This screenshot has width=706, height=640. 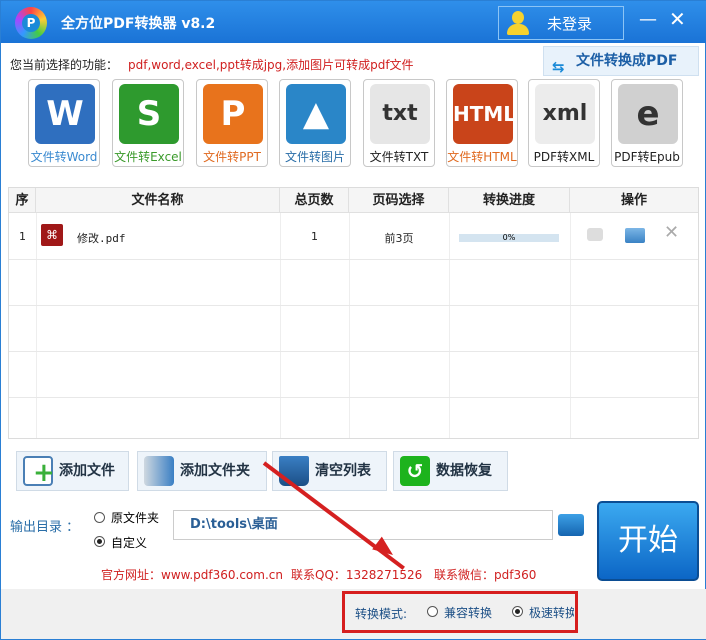 What do you see at coordinates (314, 236) in the screenshot?
I see `row-pages: 1` at bounding box center [314, 236].